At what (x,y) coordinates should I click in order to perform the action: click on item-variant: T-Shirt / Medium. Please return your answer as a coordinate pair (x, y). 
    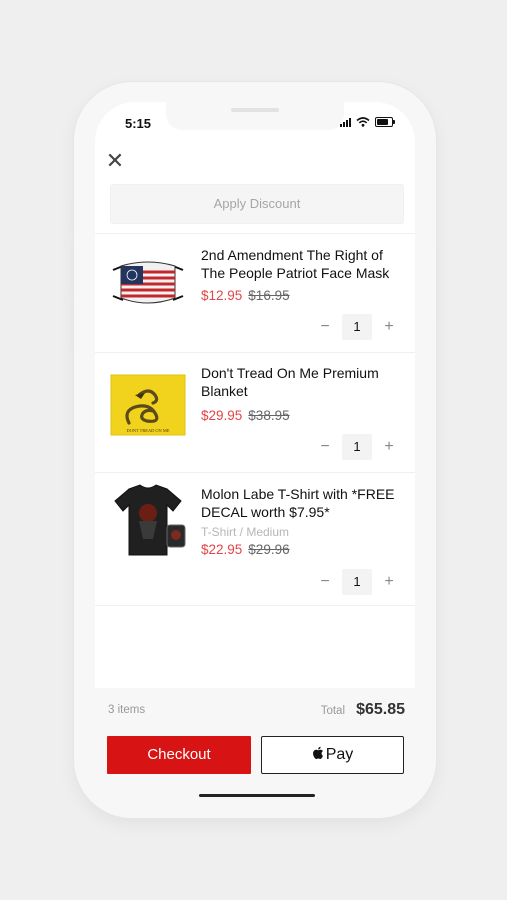
    Looking at the image, I should click on (245, 532).